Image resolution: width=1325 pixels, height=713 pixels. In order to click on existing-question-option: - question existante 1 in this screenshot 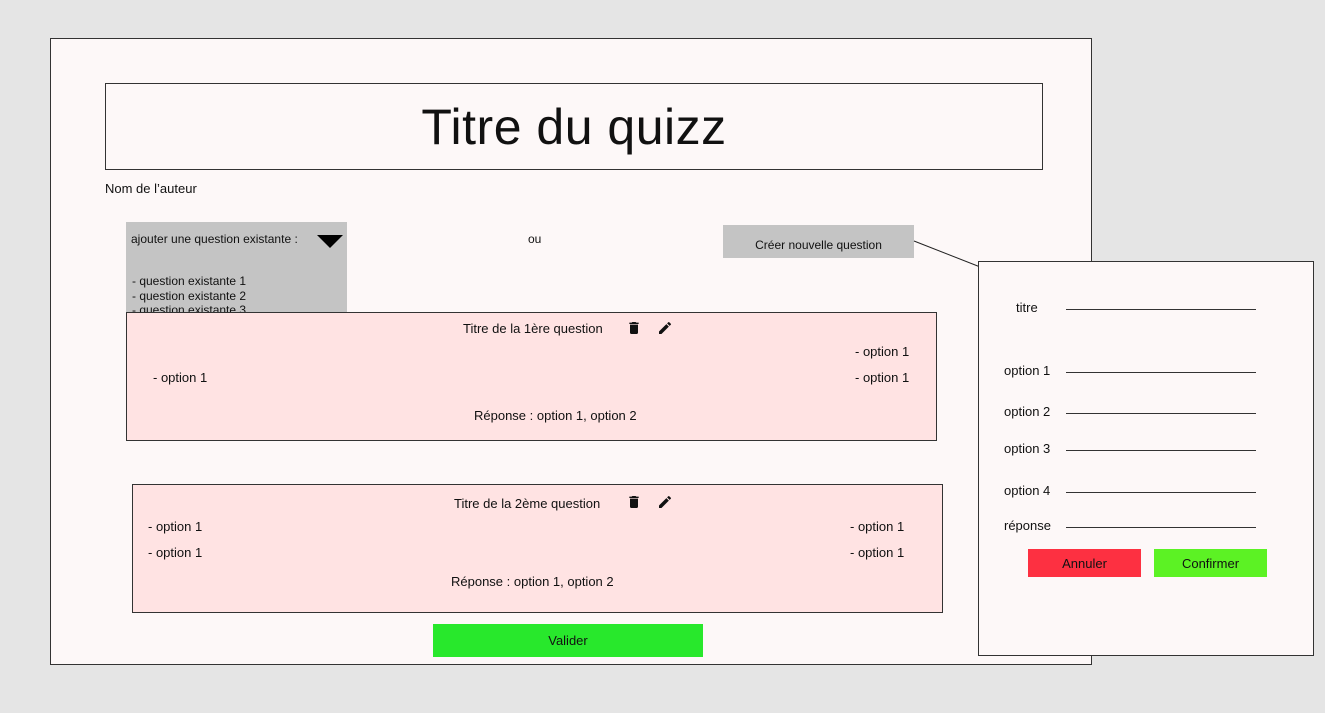, I will do `click(189, 281)`.